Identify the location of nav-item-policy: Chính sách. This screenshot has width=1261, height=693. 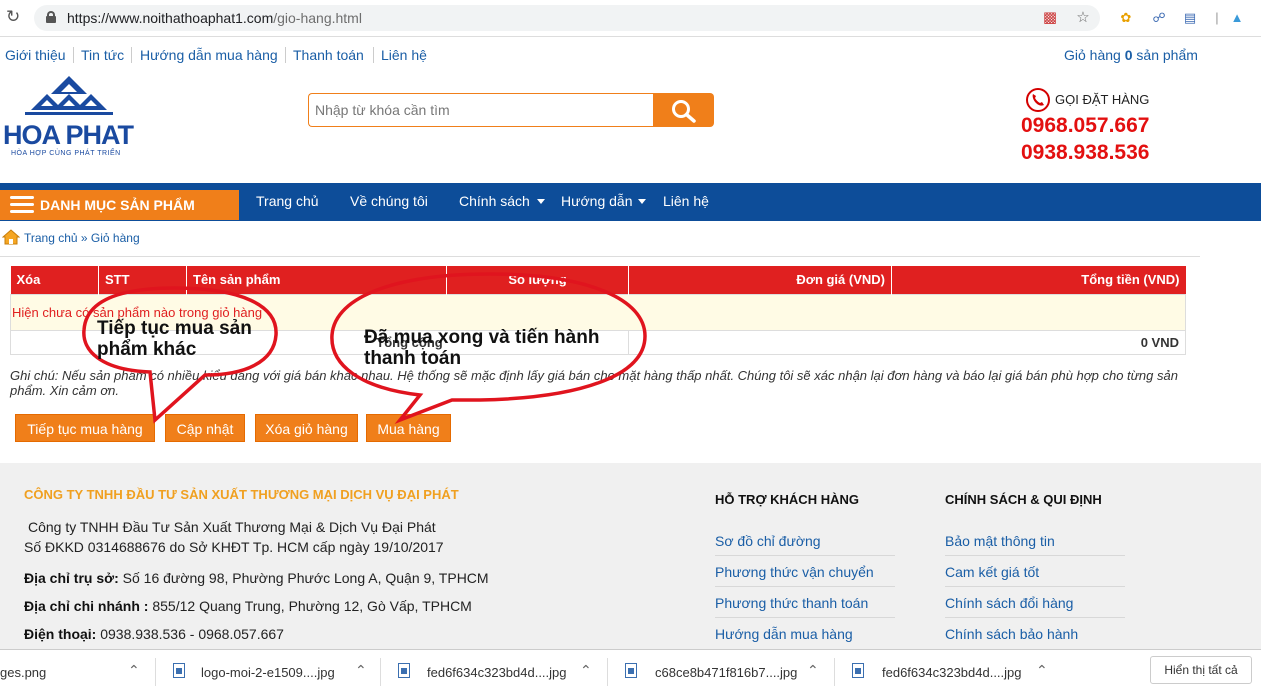
(494, 201).